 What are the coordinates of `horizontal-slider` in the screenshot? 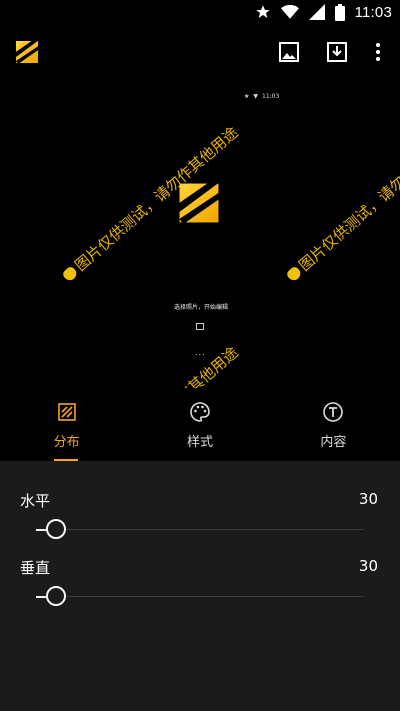 It's located at (200, 530).